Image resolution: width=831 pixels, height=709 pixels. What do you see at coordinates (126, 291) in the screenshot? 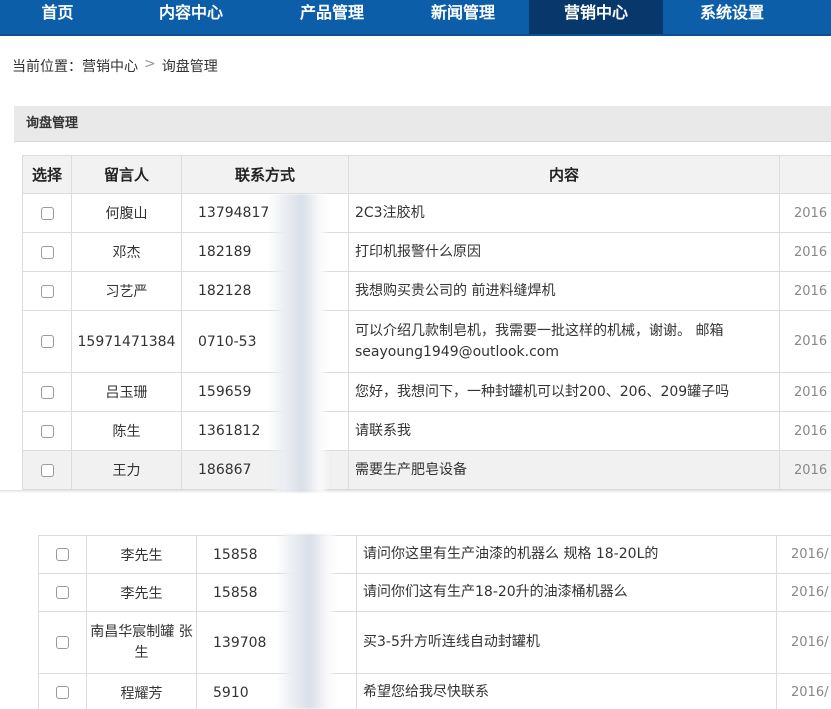
I see `sender-cell: 习艺严` at bounding box center [126, 291].